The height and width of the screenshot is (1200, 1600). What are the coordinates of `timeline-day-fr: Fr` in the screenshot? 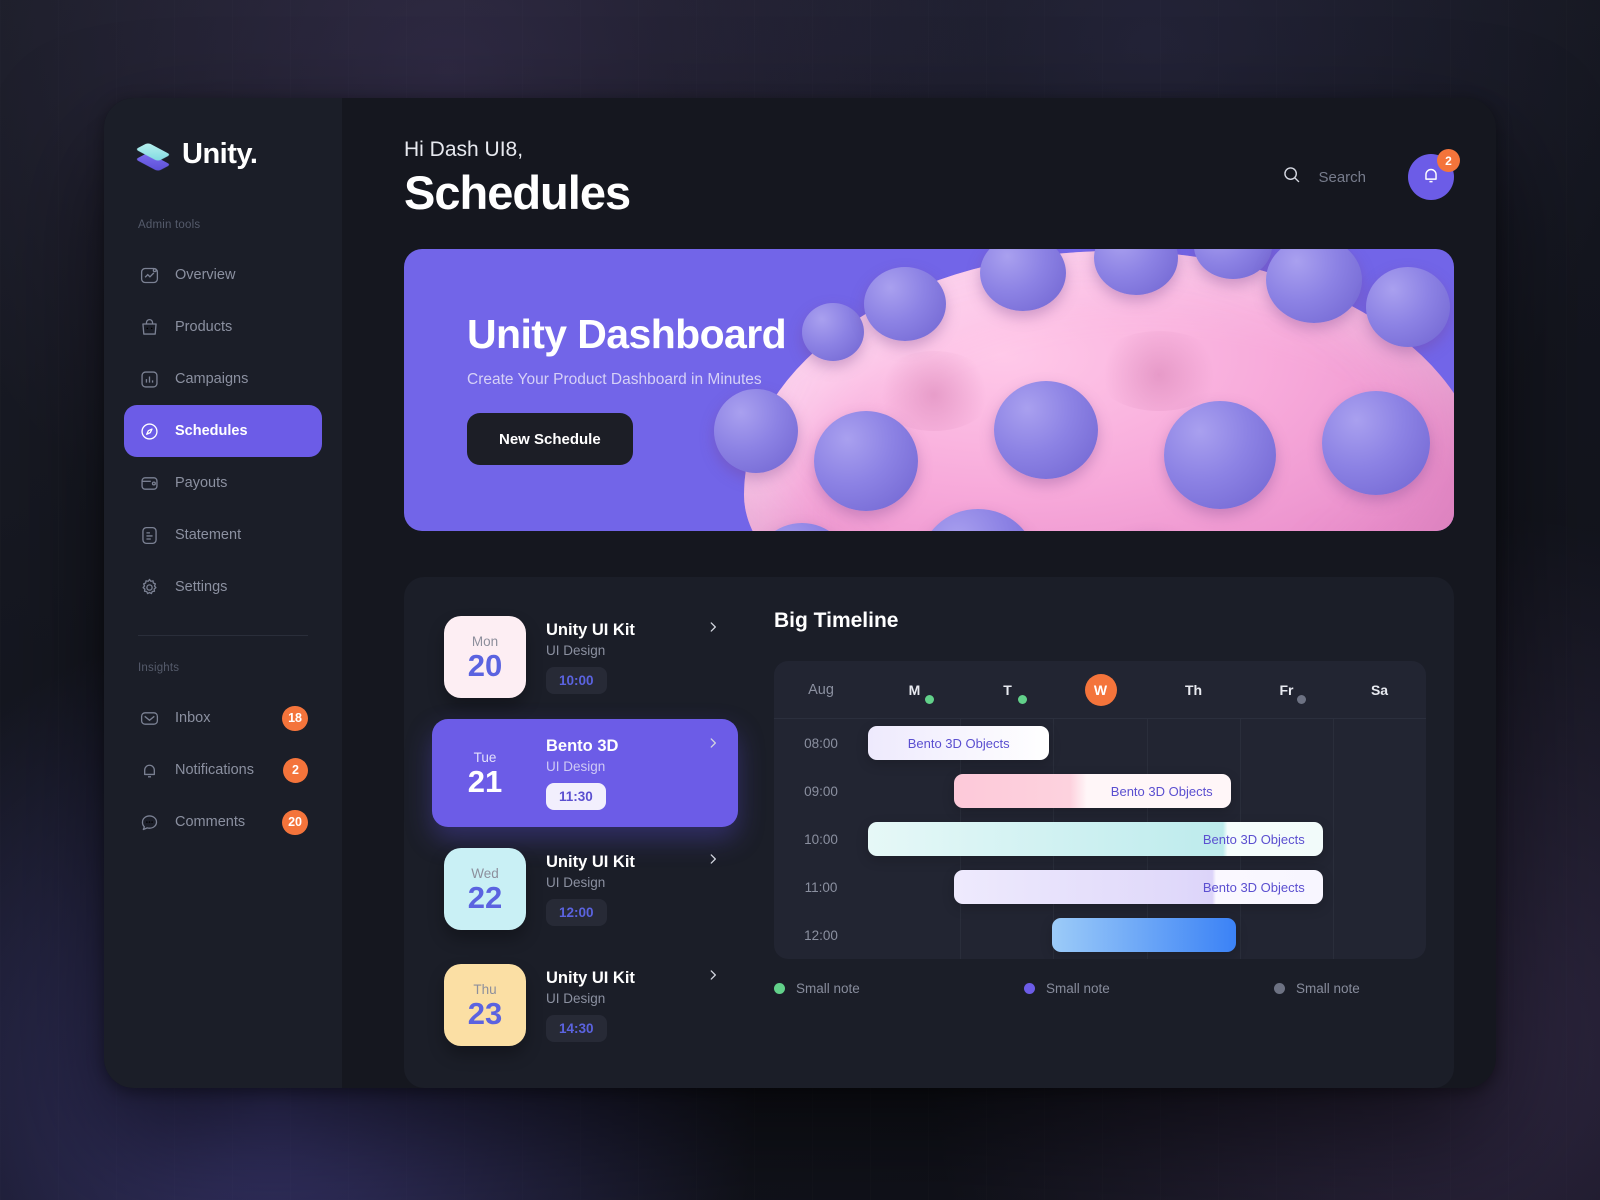 It's located at (1286, 692).